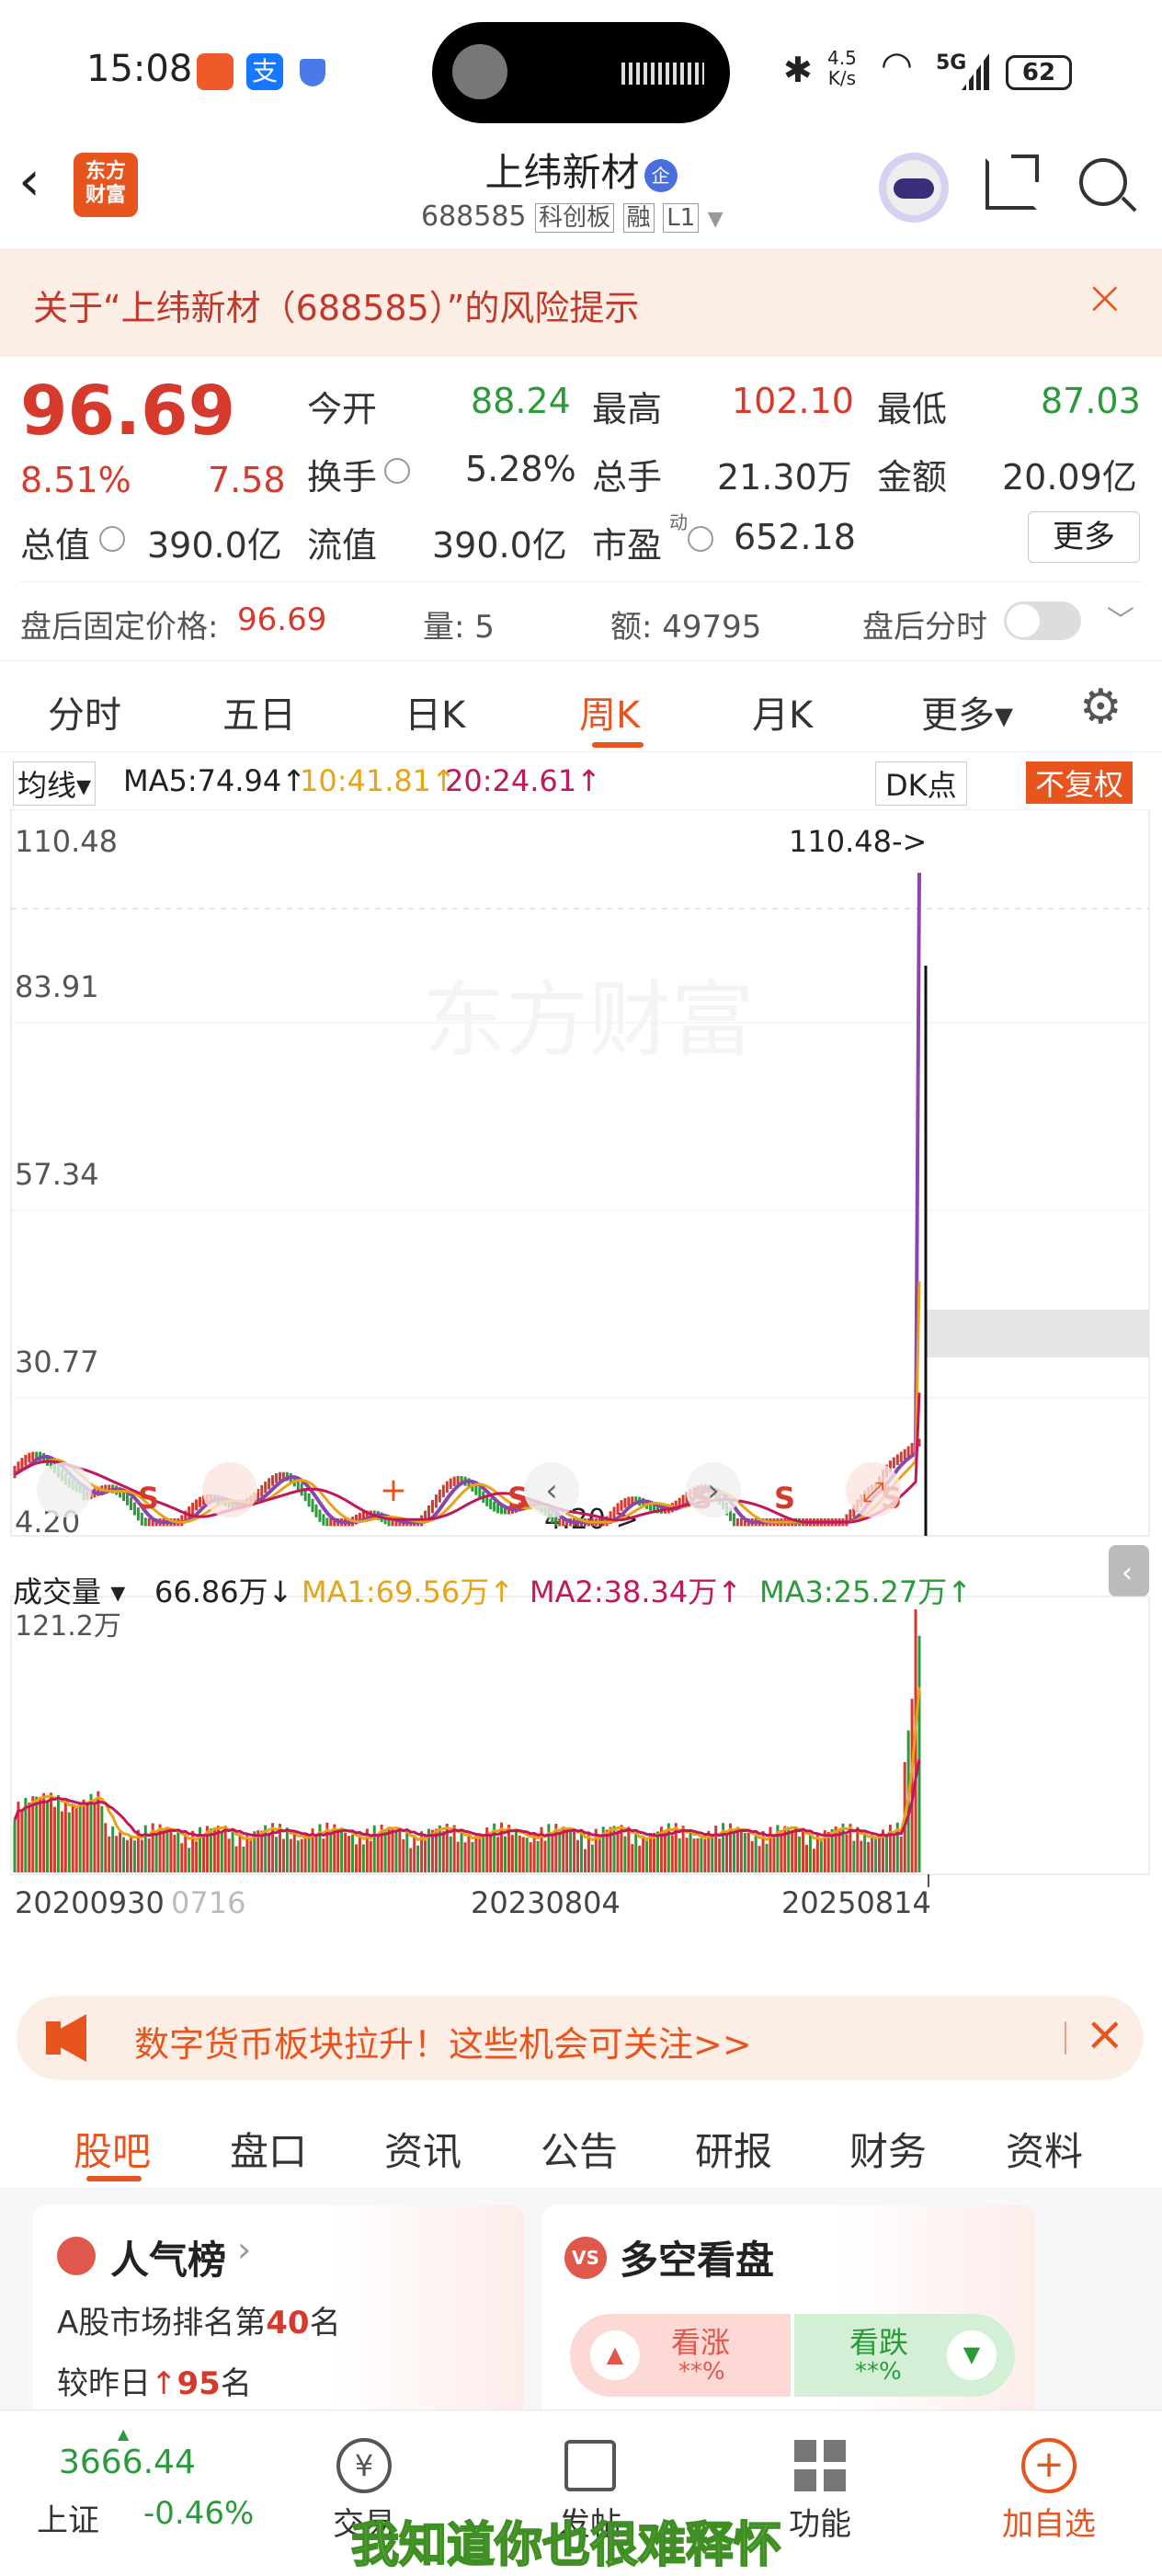 The height and width of the screenshot is (2576, 1162). I want to click on volume-current: 66.86万↓, so click(224, 1591).